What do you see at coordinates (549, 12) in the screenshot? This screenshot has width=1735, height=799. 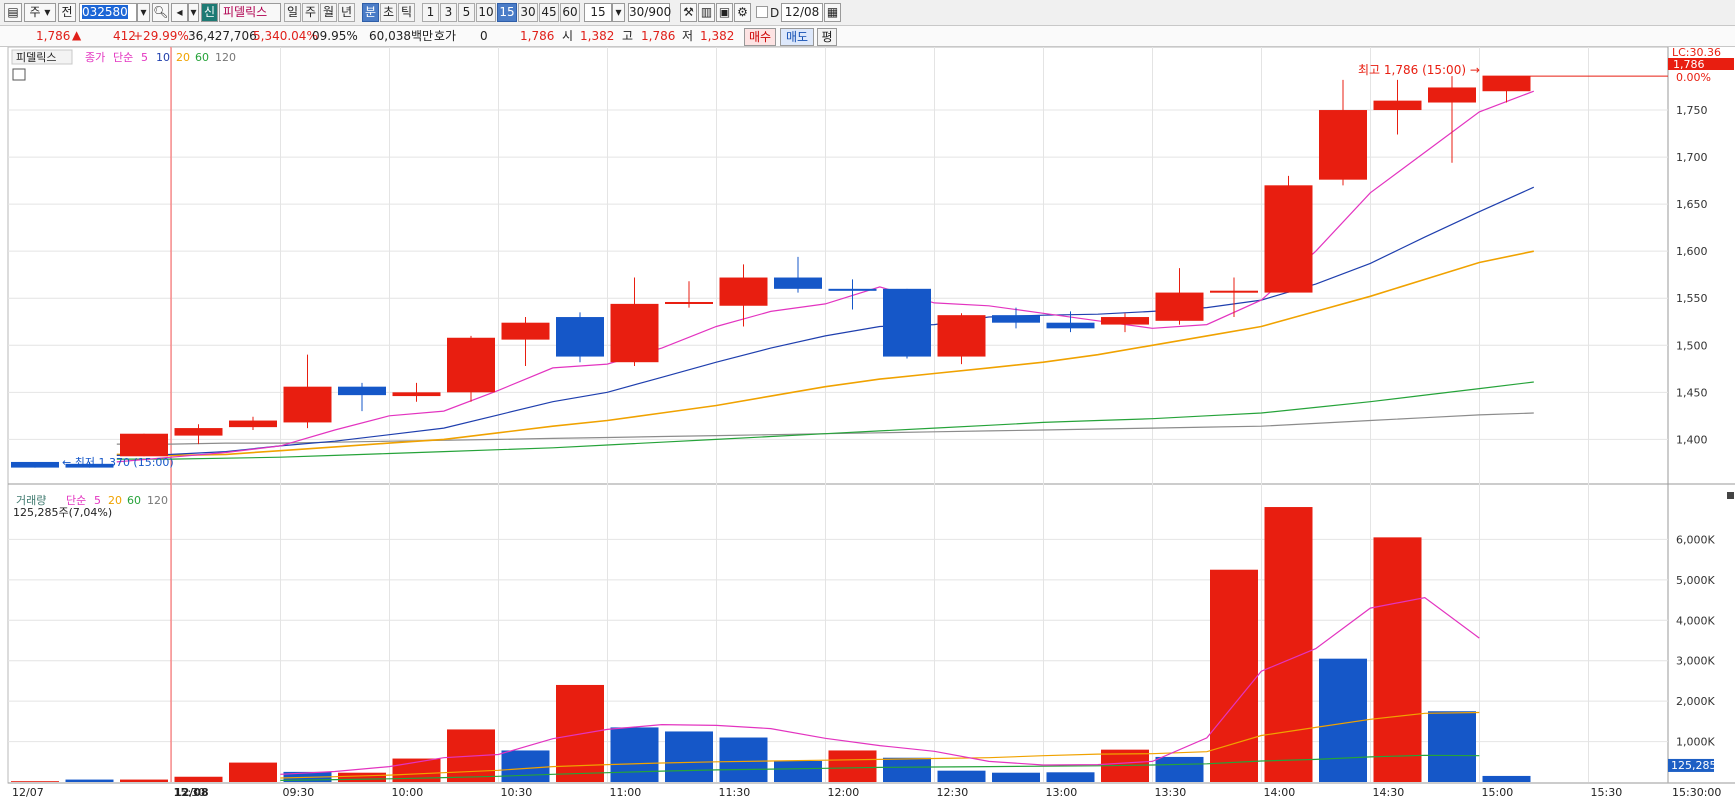 I see `interval-45: 45` at bounding box center [549, 12].